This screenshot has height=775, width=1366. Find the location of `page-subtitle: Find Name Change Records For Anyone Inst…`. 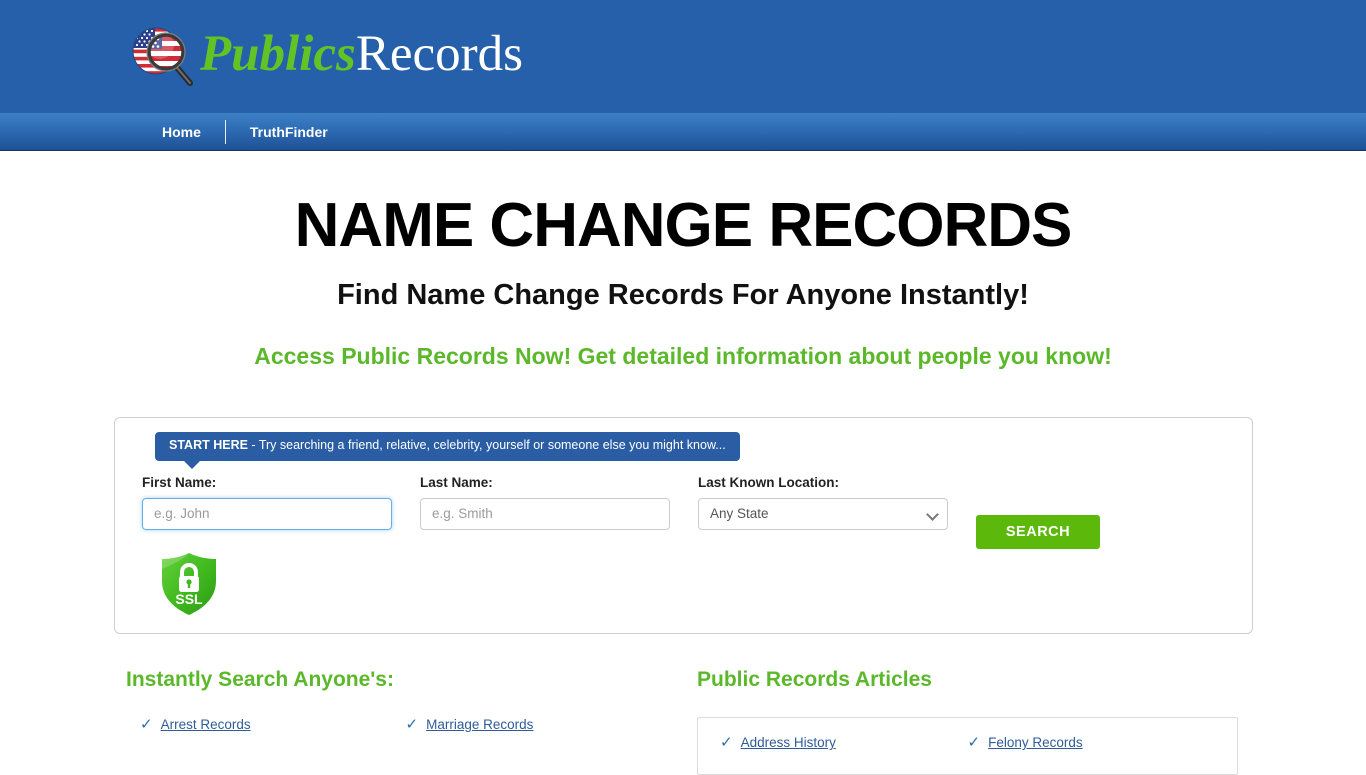

page-subtitle: Find Name Change Records For Anyone Inst… is located at coordinates (683, 295).